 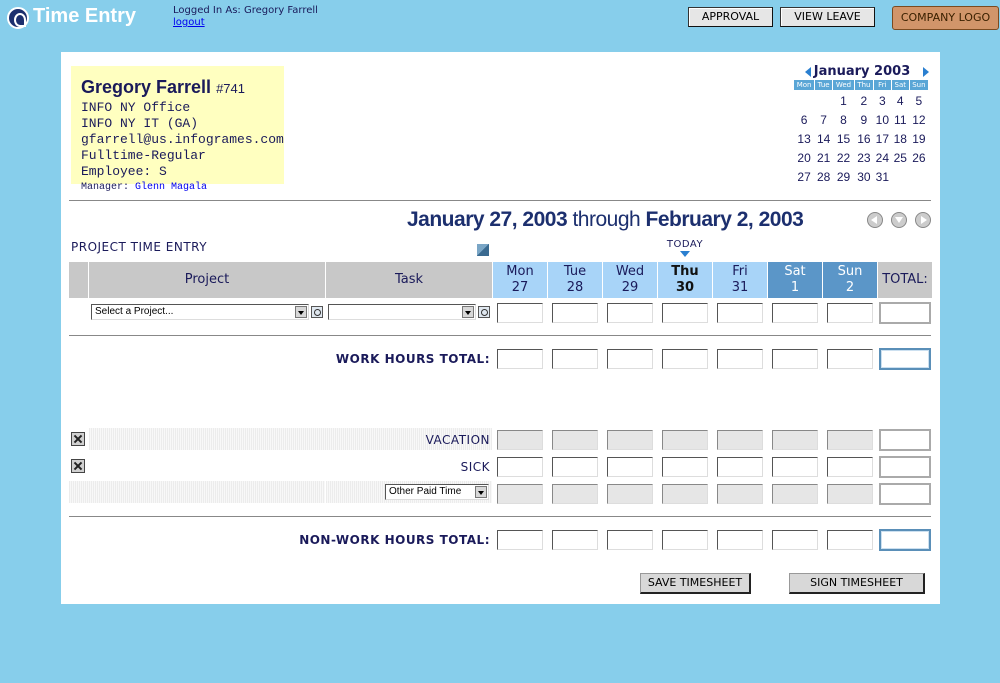 I want to click on calendar-day: 4, so click(x=900, y=101).